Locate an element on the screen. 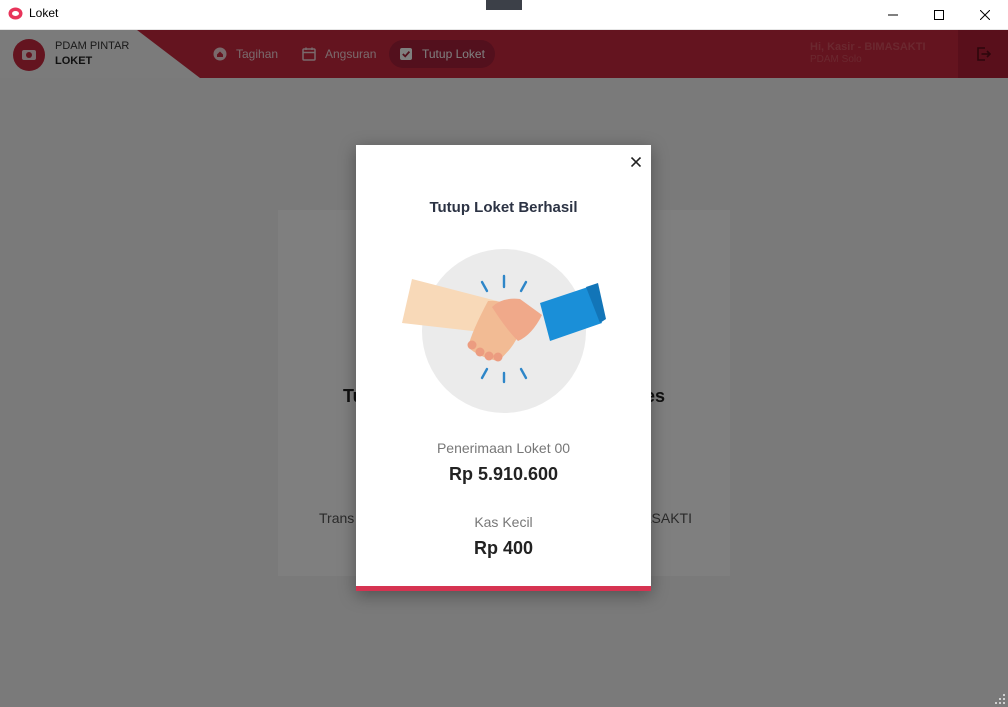  minimize-button is located at coordinates (893, 14).